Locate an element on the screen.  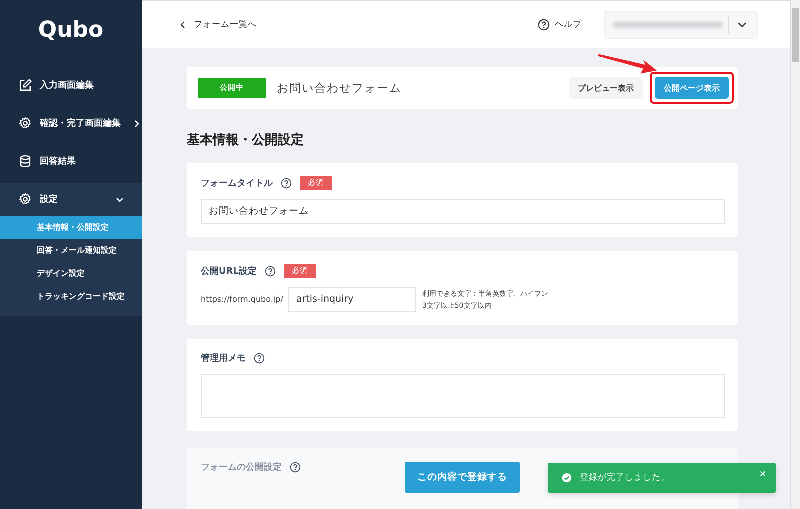
help-link: ヘルプ is located at coordinates (560, 25).